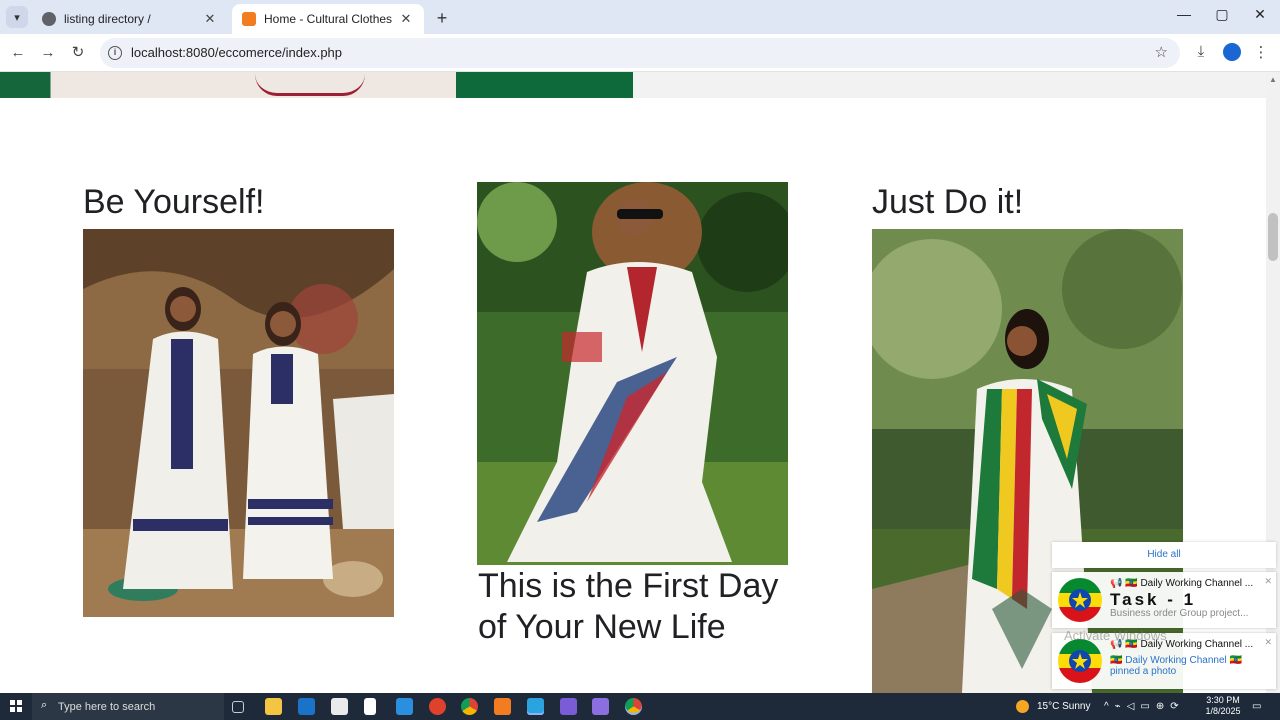 The height and width of the screenshot is (720, 1280). I want to click on hero-image-bottom, so click(316, 85).